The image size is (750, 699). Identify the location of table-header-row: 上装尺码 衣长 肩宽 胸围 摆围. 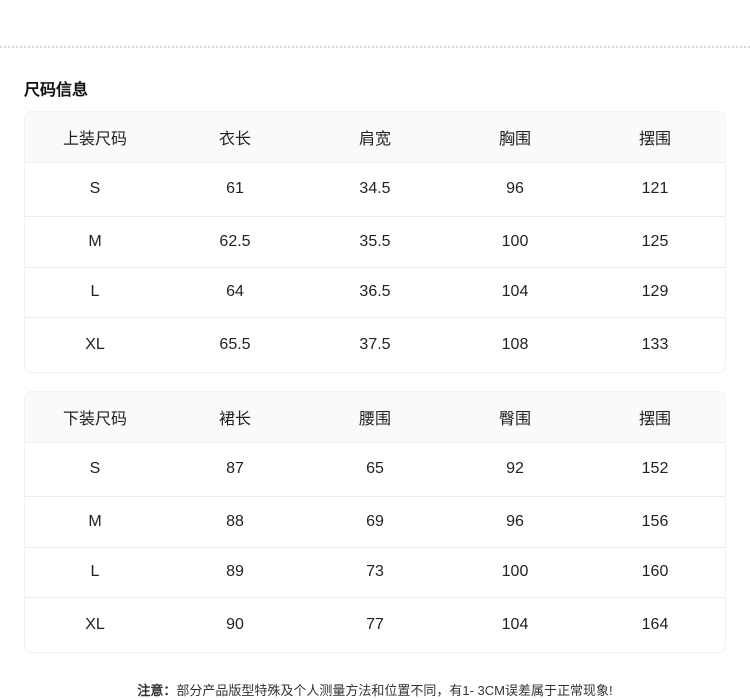
(375, 137).